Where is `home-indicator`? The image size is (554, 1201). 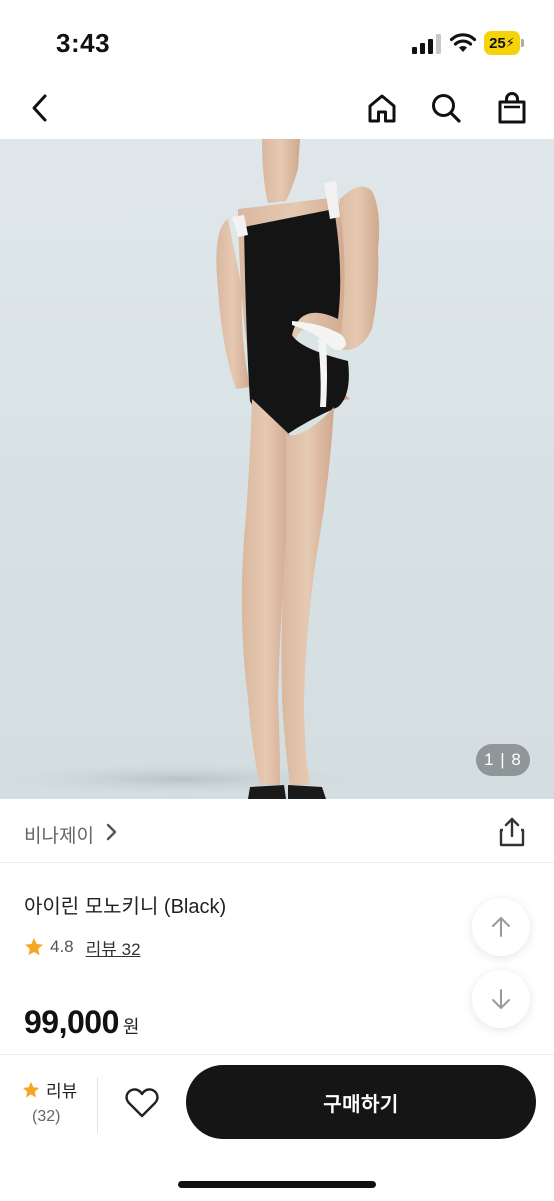 home-indicator is located at coordinates (277, 1184).